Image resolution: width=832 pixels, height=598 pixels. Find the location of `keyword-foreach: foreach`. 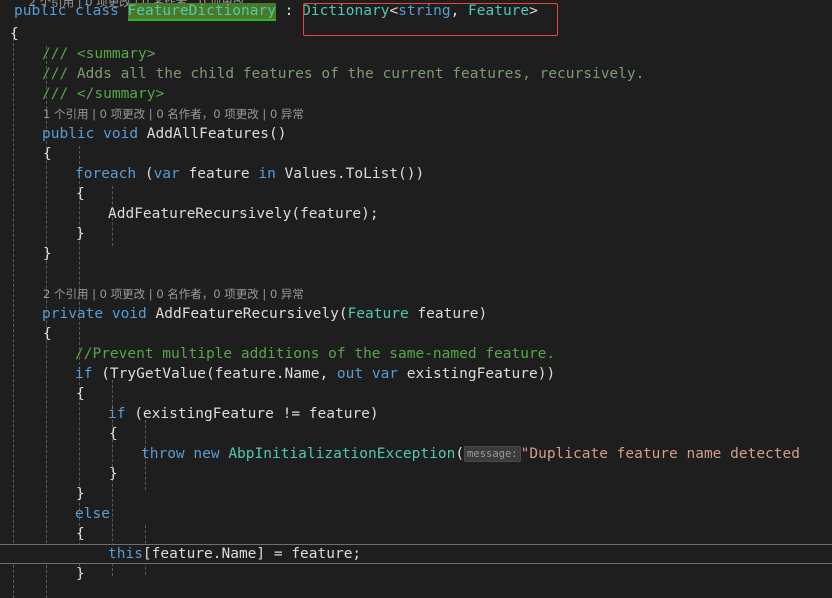

keyword-foreach: foreach is located at coordinates (106, 174).